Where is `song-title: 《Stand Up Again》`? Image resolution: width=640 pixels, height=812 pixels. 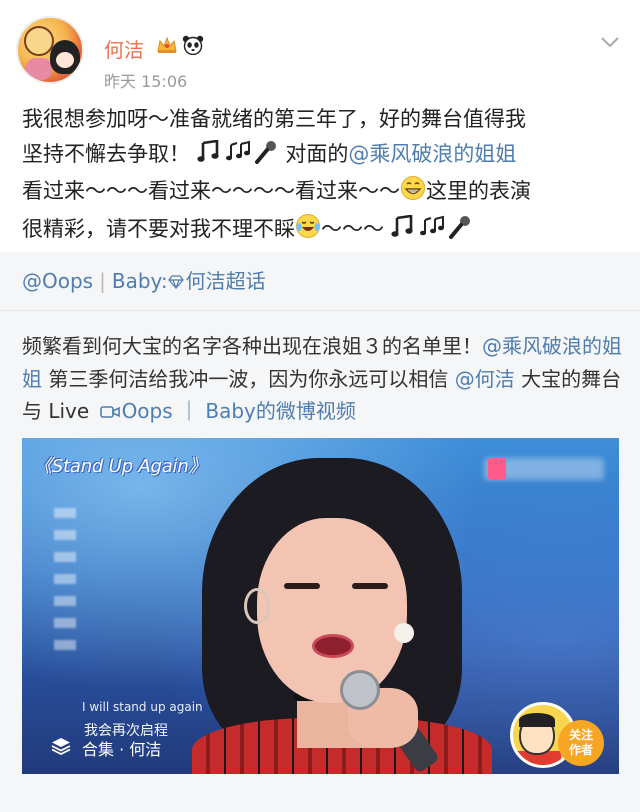 song-title: 《Stand Up Again》 is located at coordinates (120, 466).